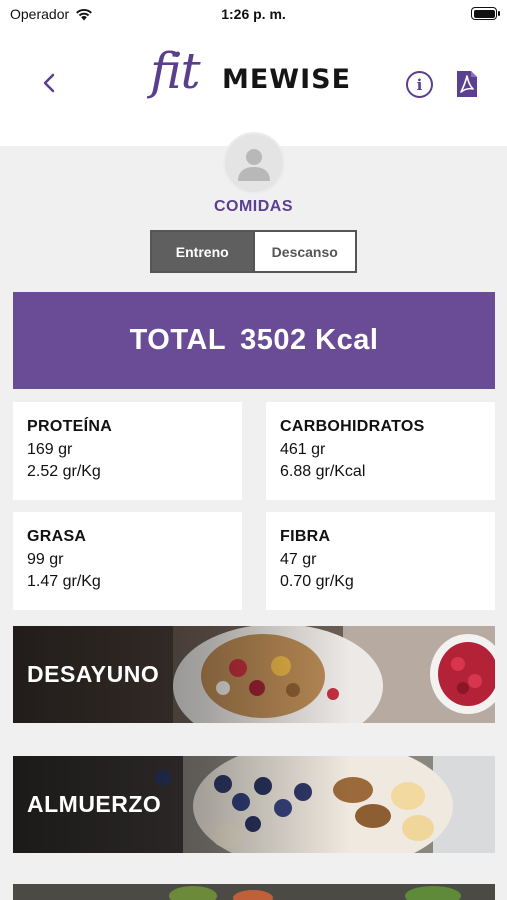  What do you see at coordinates (50, 449) in the screenshot?
I see `macro-amount: 169 gr` at bounding box center [50, 449].